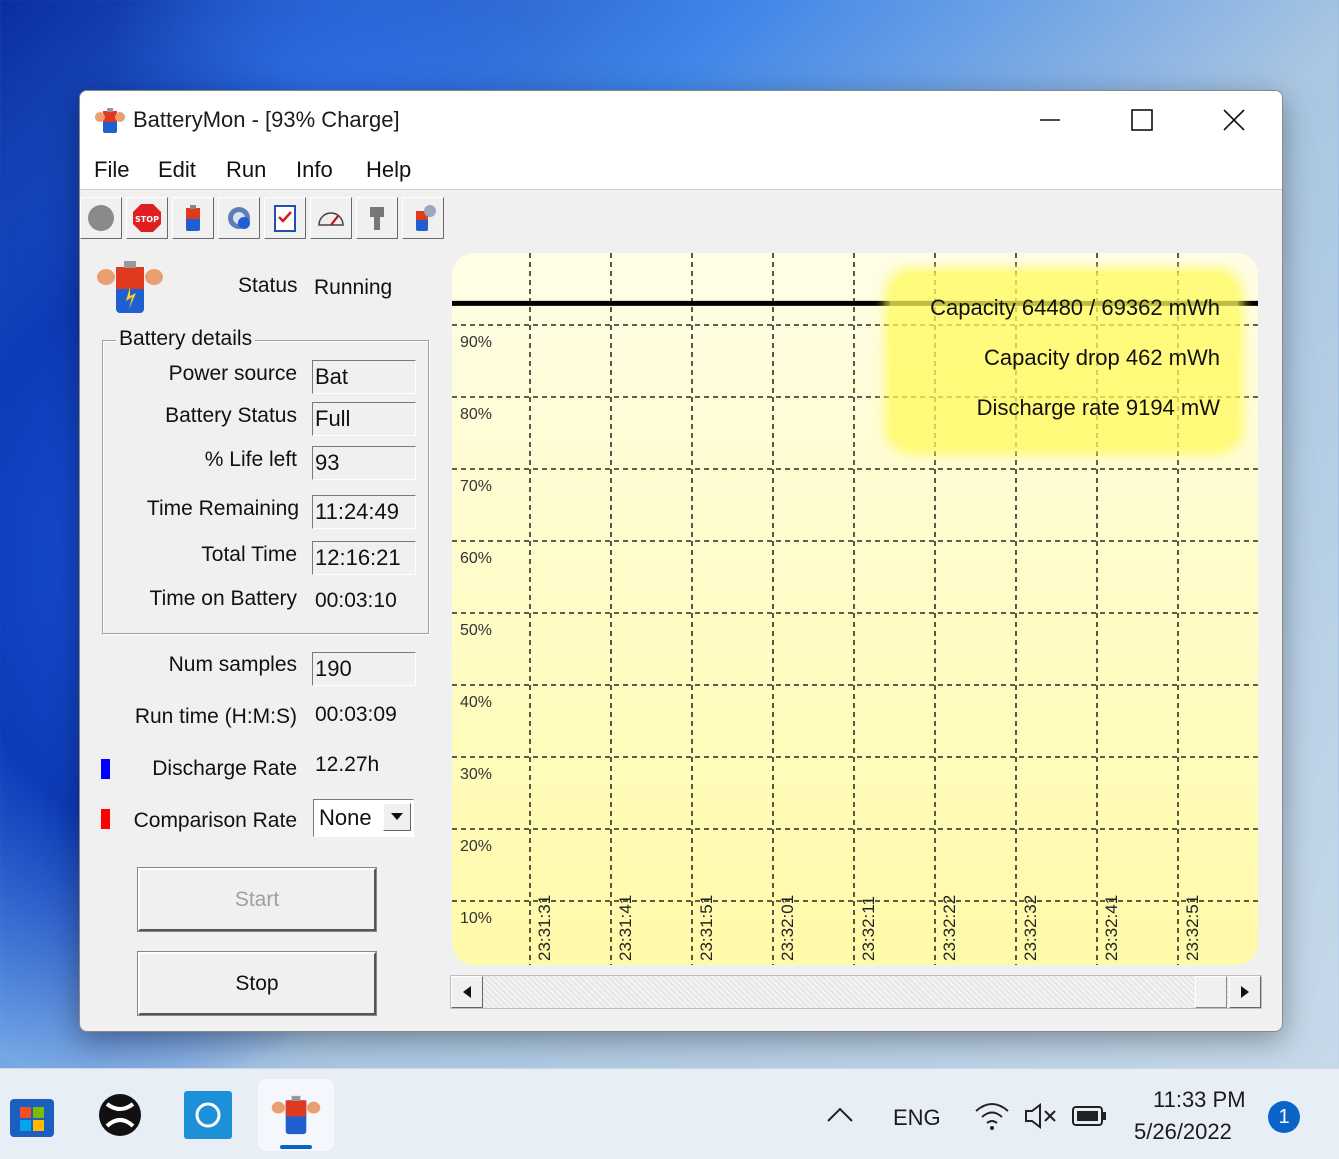  What do you see at coordinates (377, 218) in the screenshot?
I see `plug-button` at bounding box center [377, 218].